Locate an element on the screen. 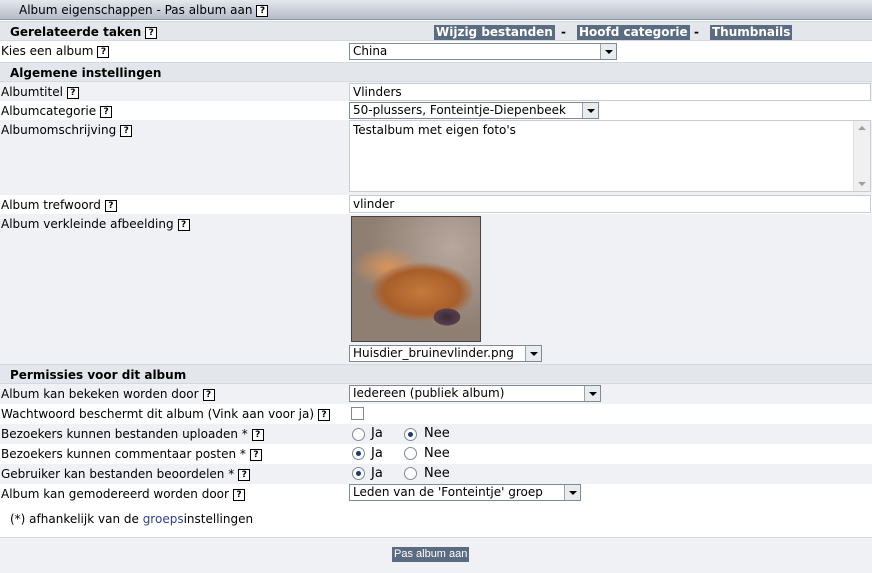  ratings-no-label: Nee is located at coordinates (437, 473).